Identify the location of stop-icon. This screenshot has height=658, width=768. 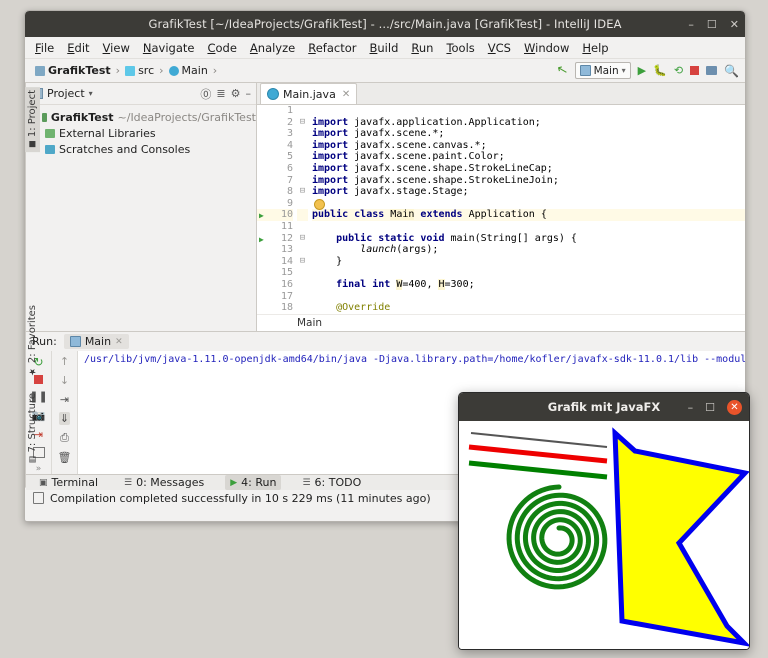
(695, 70).